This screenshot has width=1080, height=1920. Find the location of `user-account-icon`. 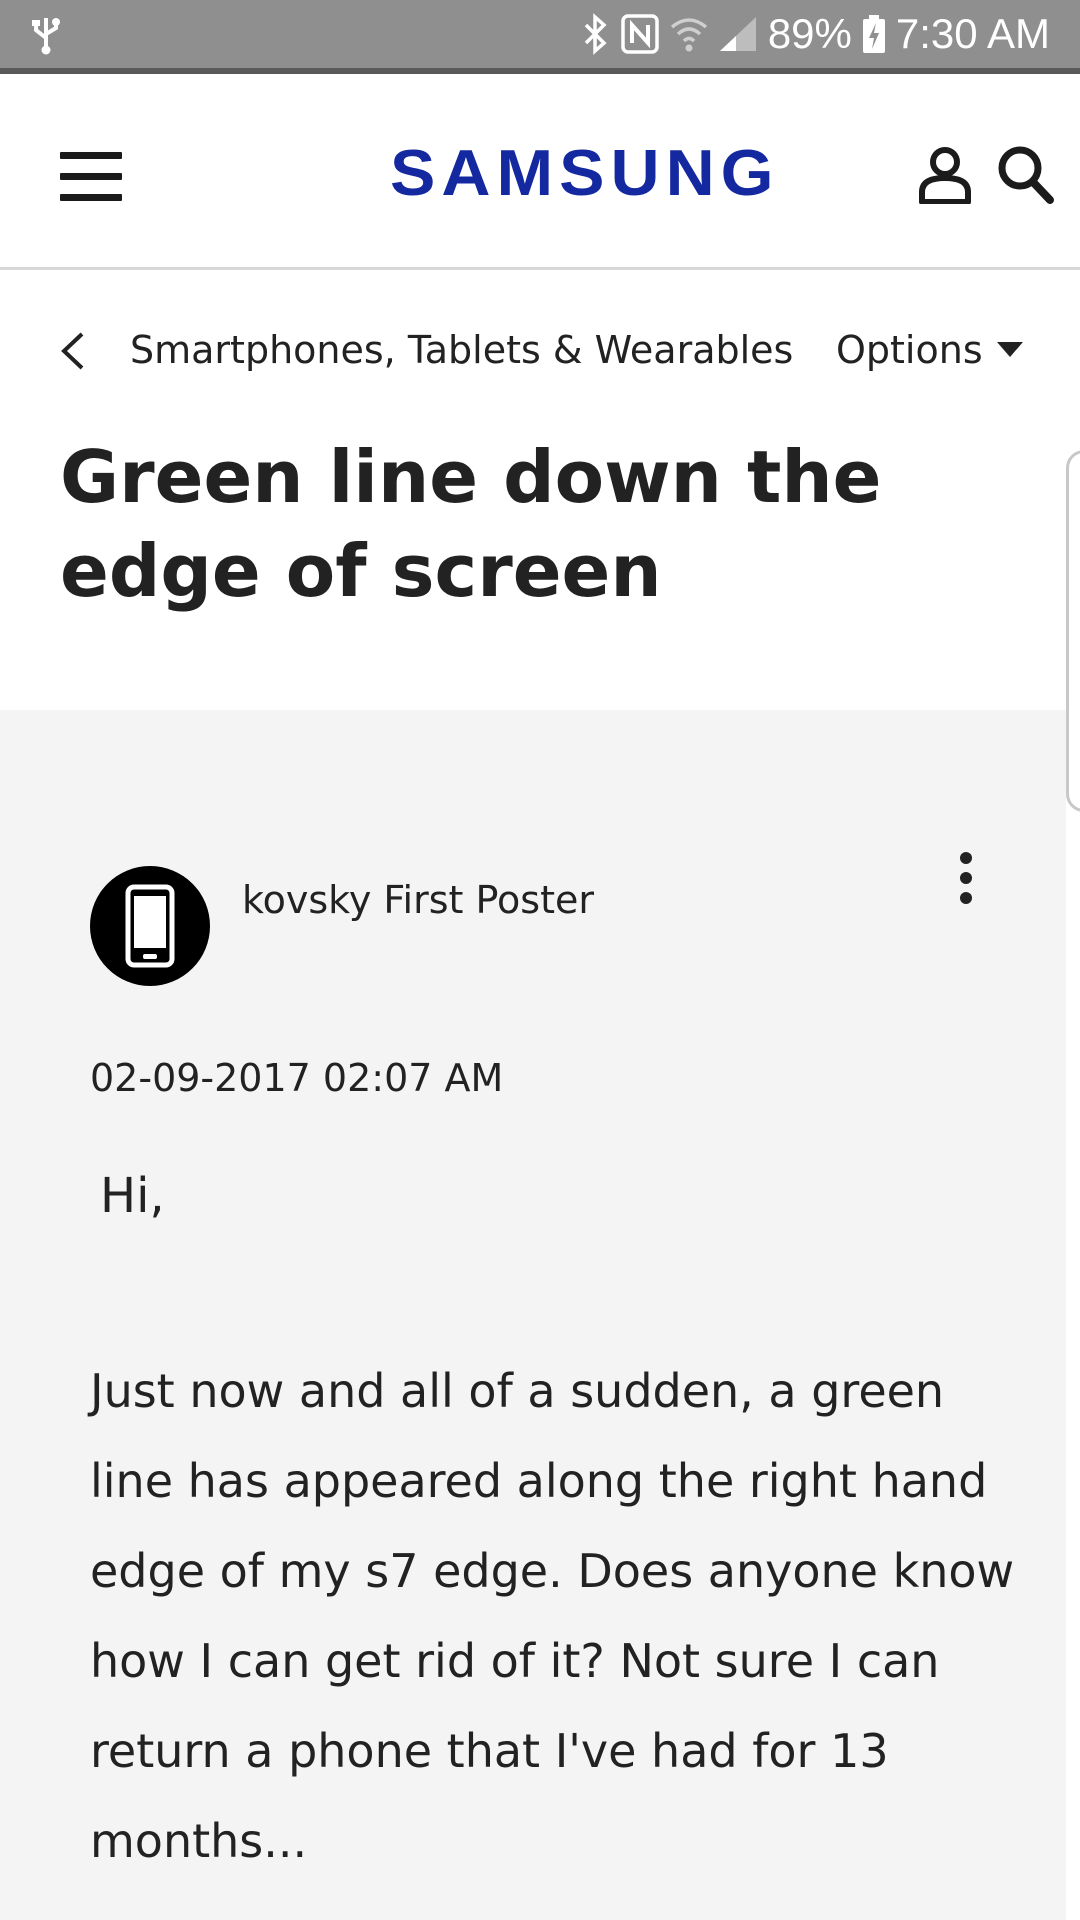

user-account-icon is located at coordinates (945, 175).